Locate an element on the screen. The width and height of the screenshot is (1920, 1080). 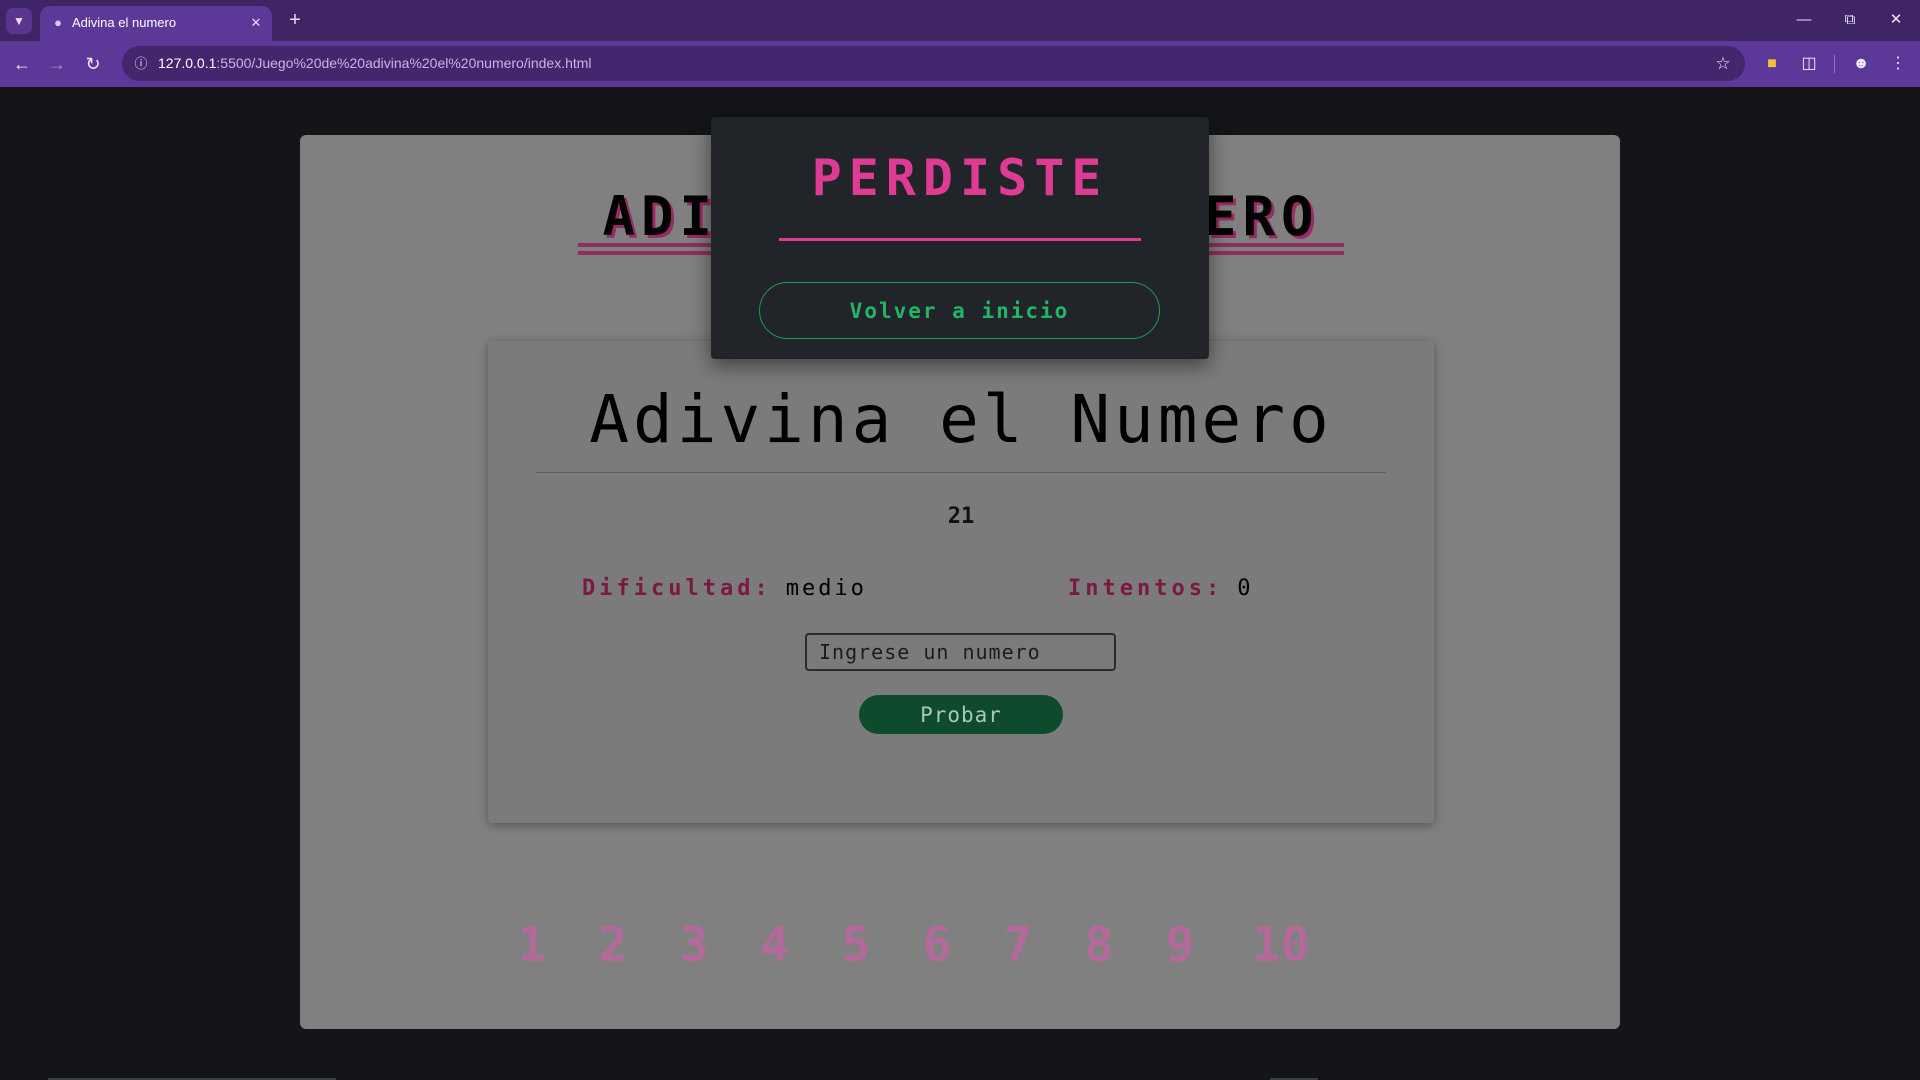
tab-close-button: ✕ is located at coordinates (256, 23).